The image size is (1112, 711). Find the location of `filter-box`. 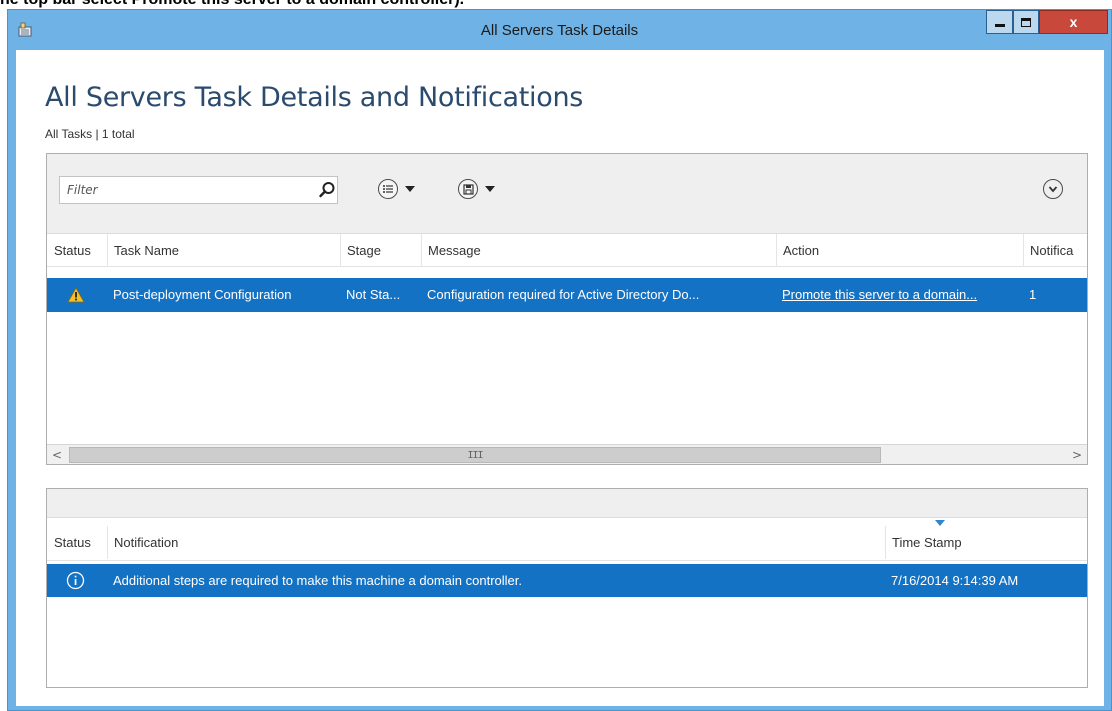

filter-box is located at coordinates (198, 190).